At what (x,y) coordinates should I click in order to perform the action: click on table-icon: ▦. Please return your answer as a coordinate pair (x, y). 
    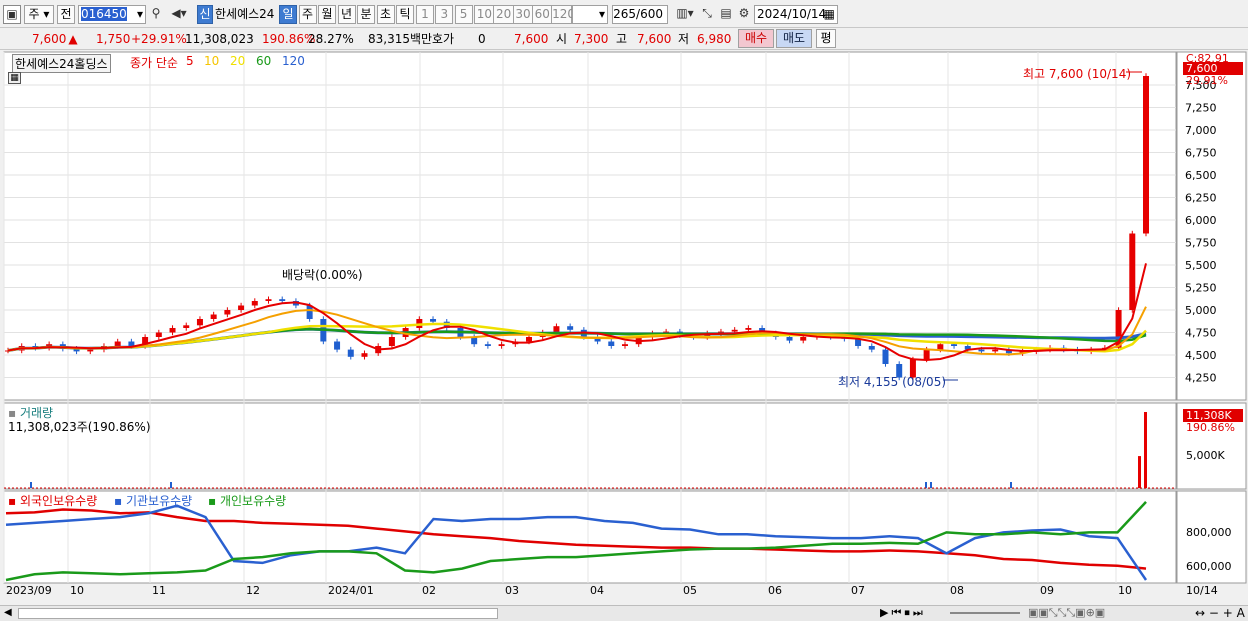
    Looking at the image, I should click on (14, 78).